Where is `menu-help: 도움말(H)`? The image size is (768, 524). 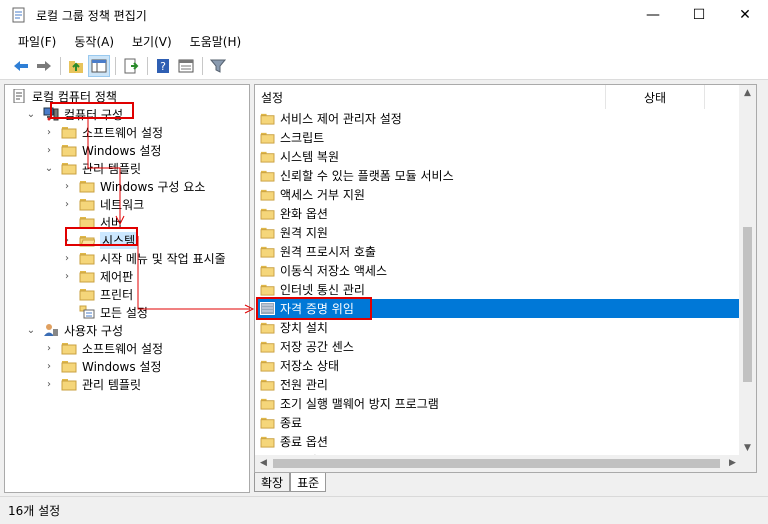
menu-help: 도움말(H) is located at coordinates (216, 41).